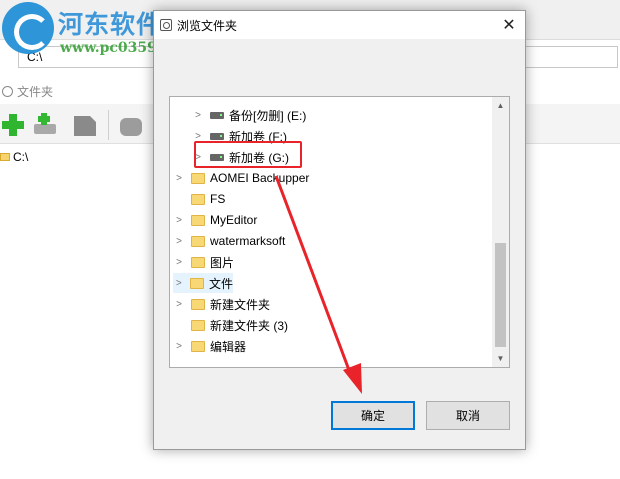 This screenshot has width=620, height=479. I want to click on dialog-title-bar: 浏览文件夹 ✕, so click(339, 25).